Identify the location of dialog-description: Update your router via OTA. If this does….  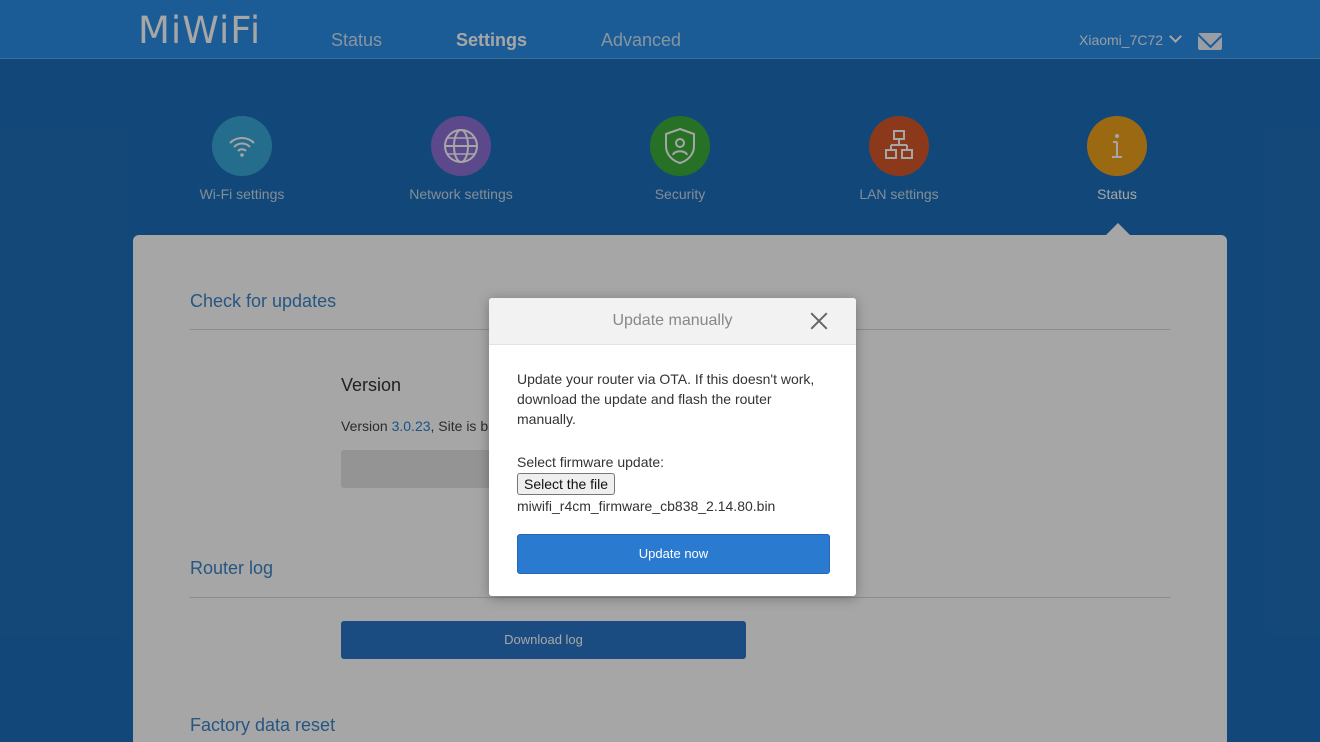
(666, 399).